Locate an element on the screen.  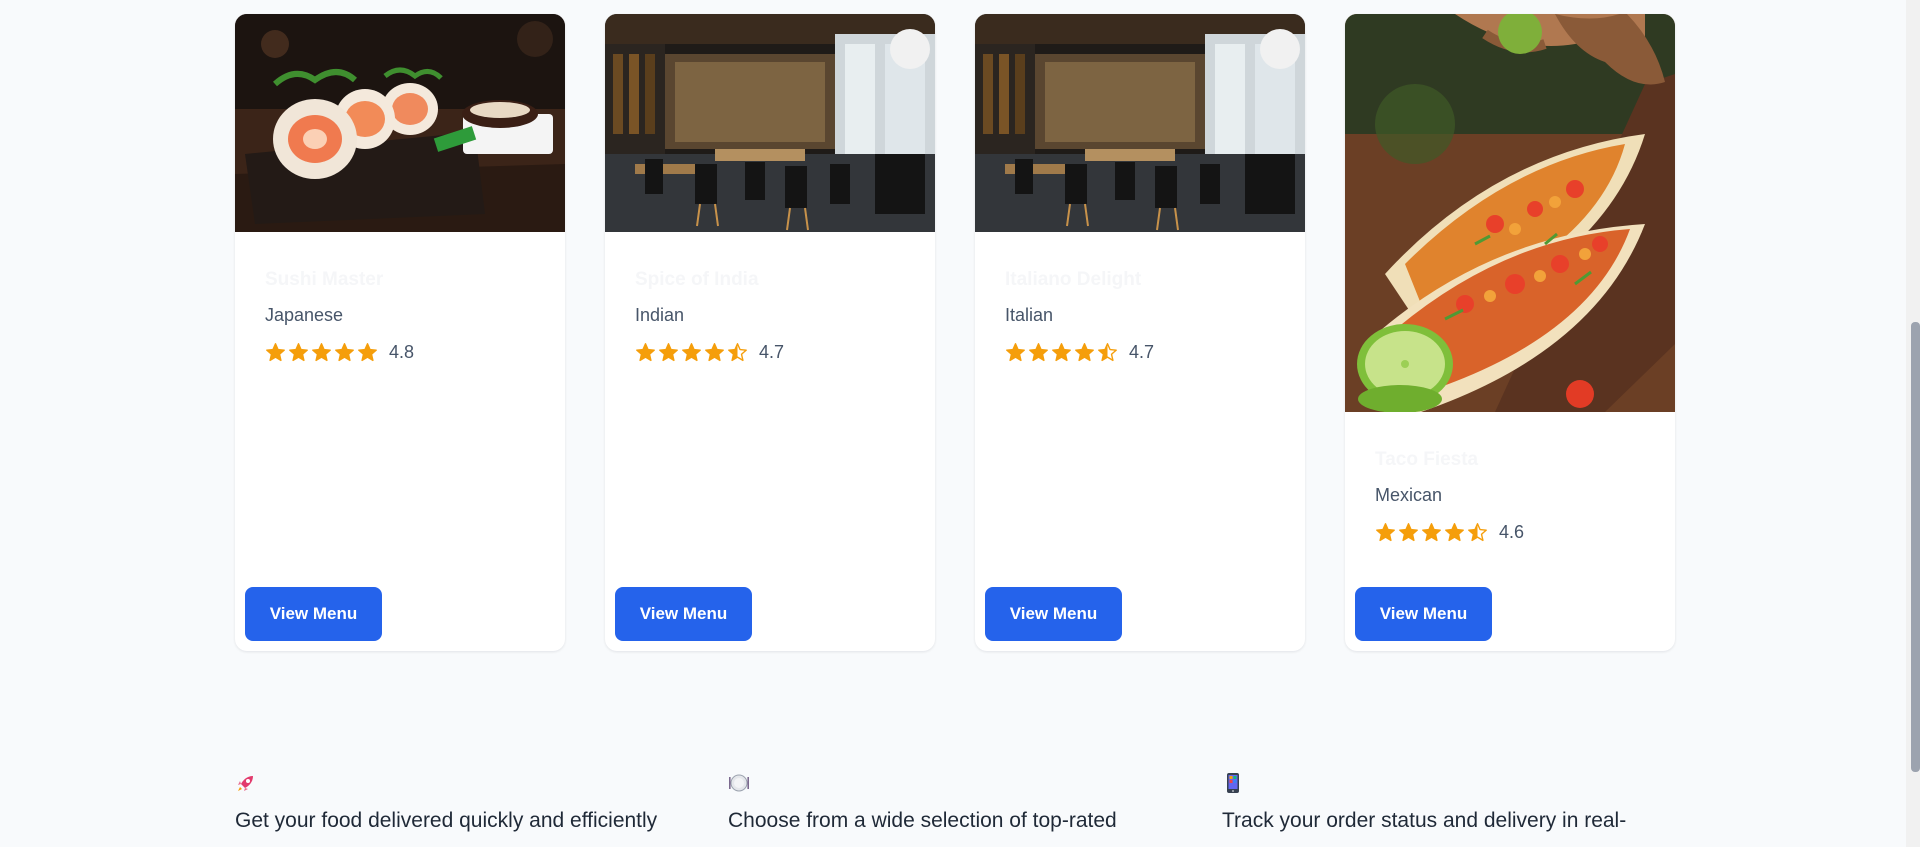
page-scrollbar-thumb is located at coordinates (1915, 547).